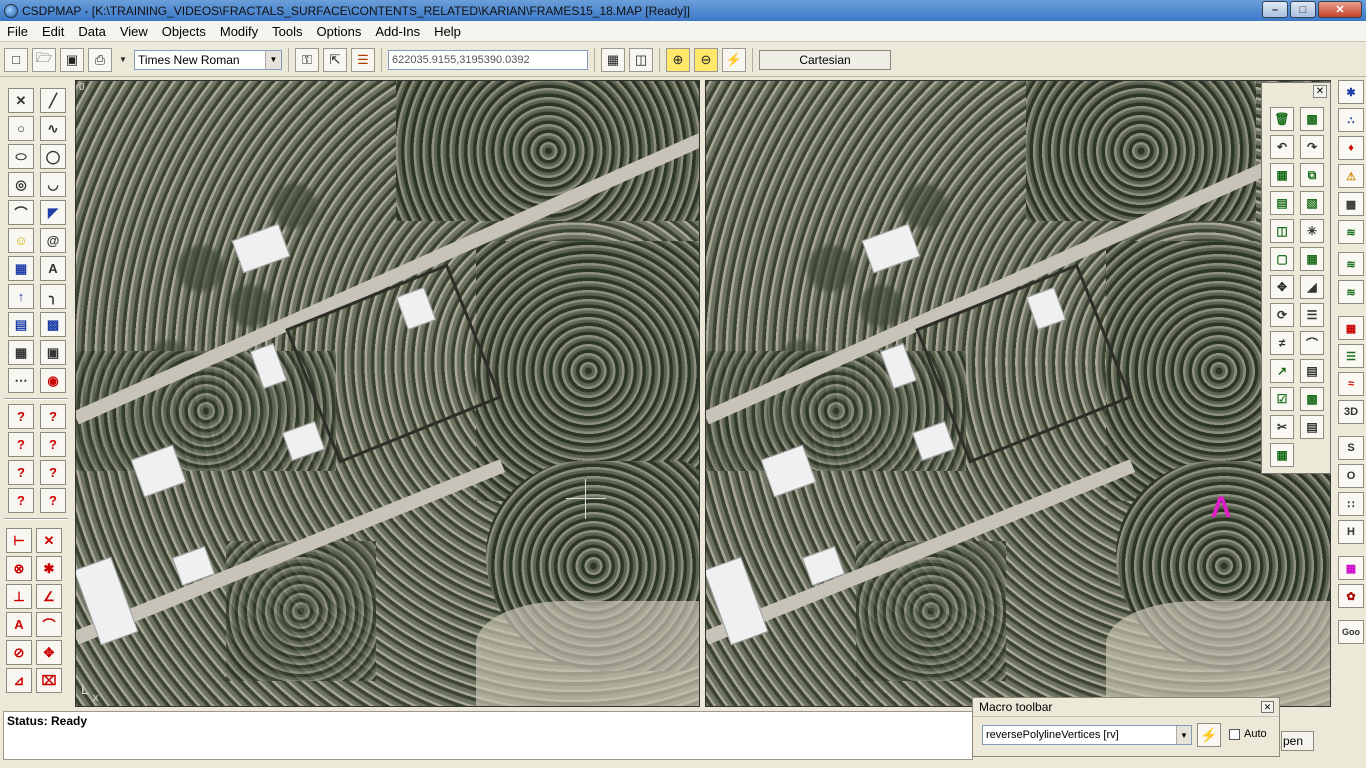 The image size is (1366, 768). I want to click on slope-map-icon: ≋, so click(1351, 292).